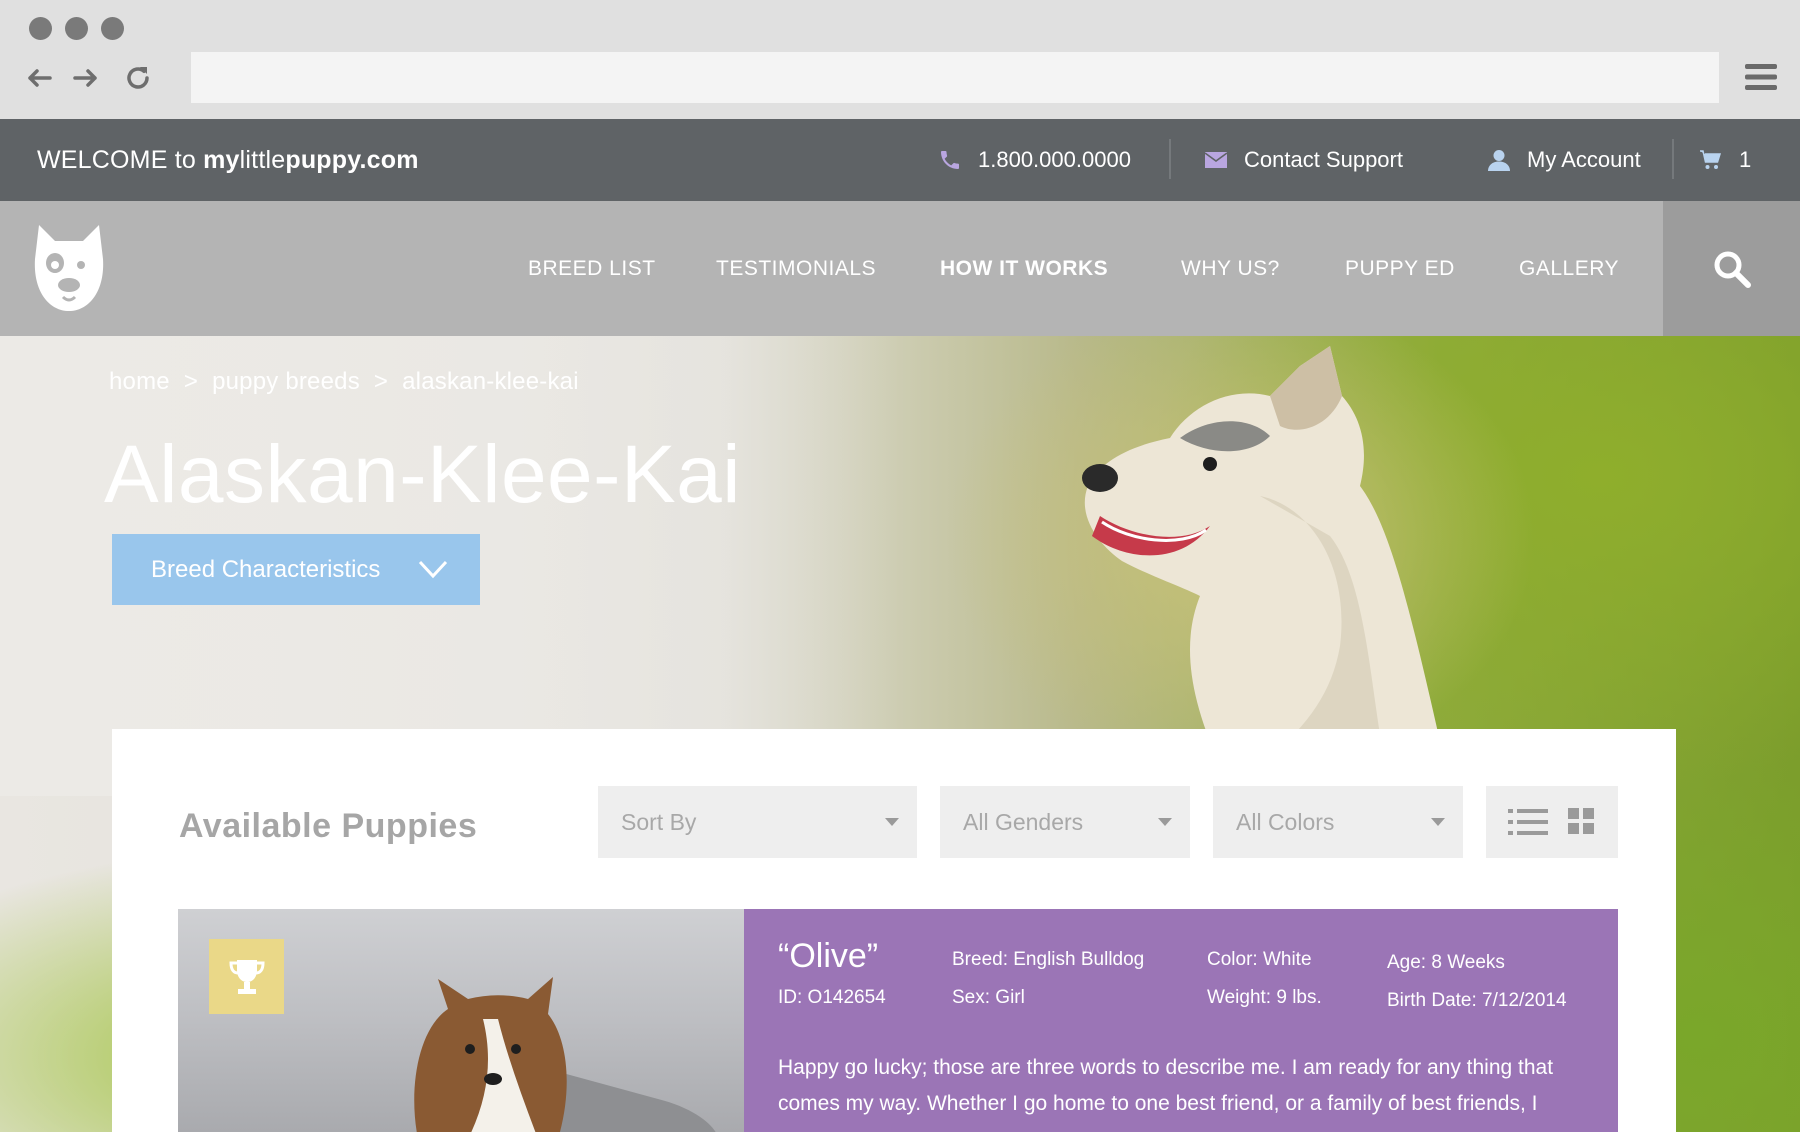  I want to click on window-minimize-dot, so click(76, 28).